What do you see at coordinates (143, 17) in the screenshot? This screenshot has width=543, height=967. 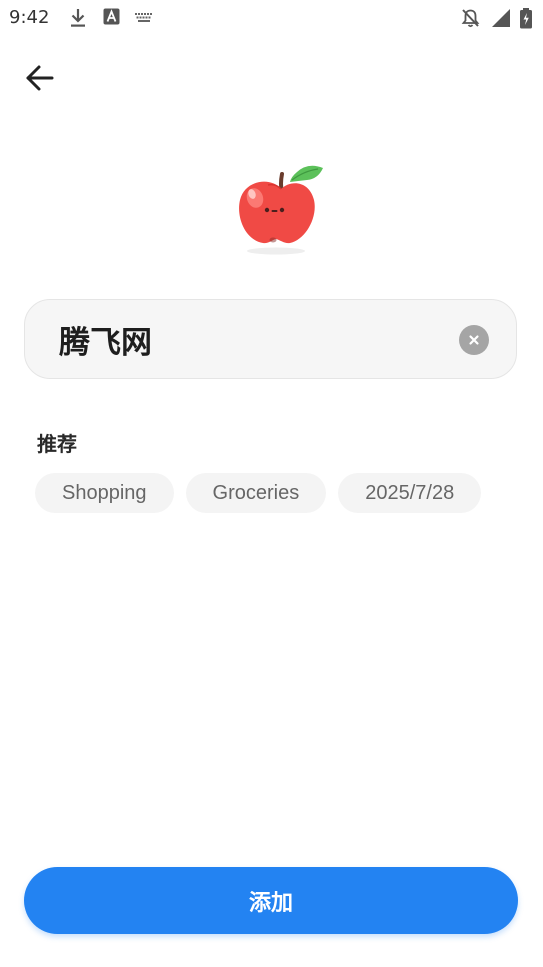 I see `keyboard-icon` at bounding box center [143, 17].